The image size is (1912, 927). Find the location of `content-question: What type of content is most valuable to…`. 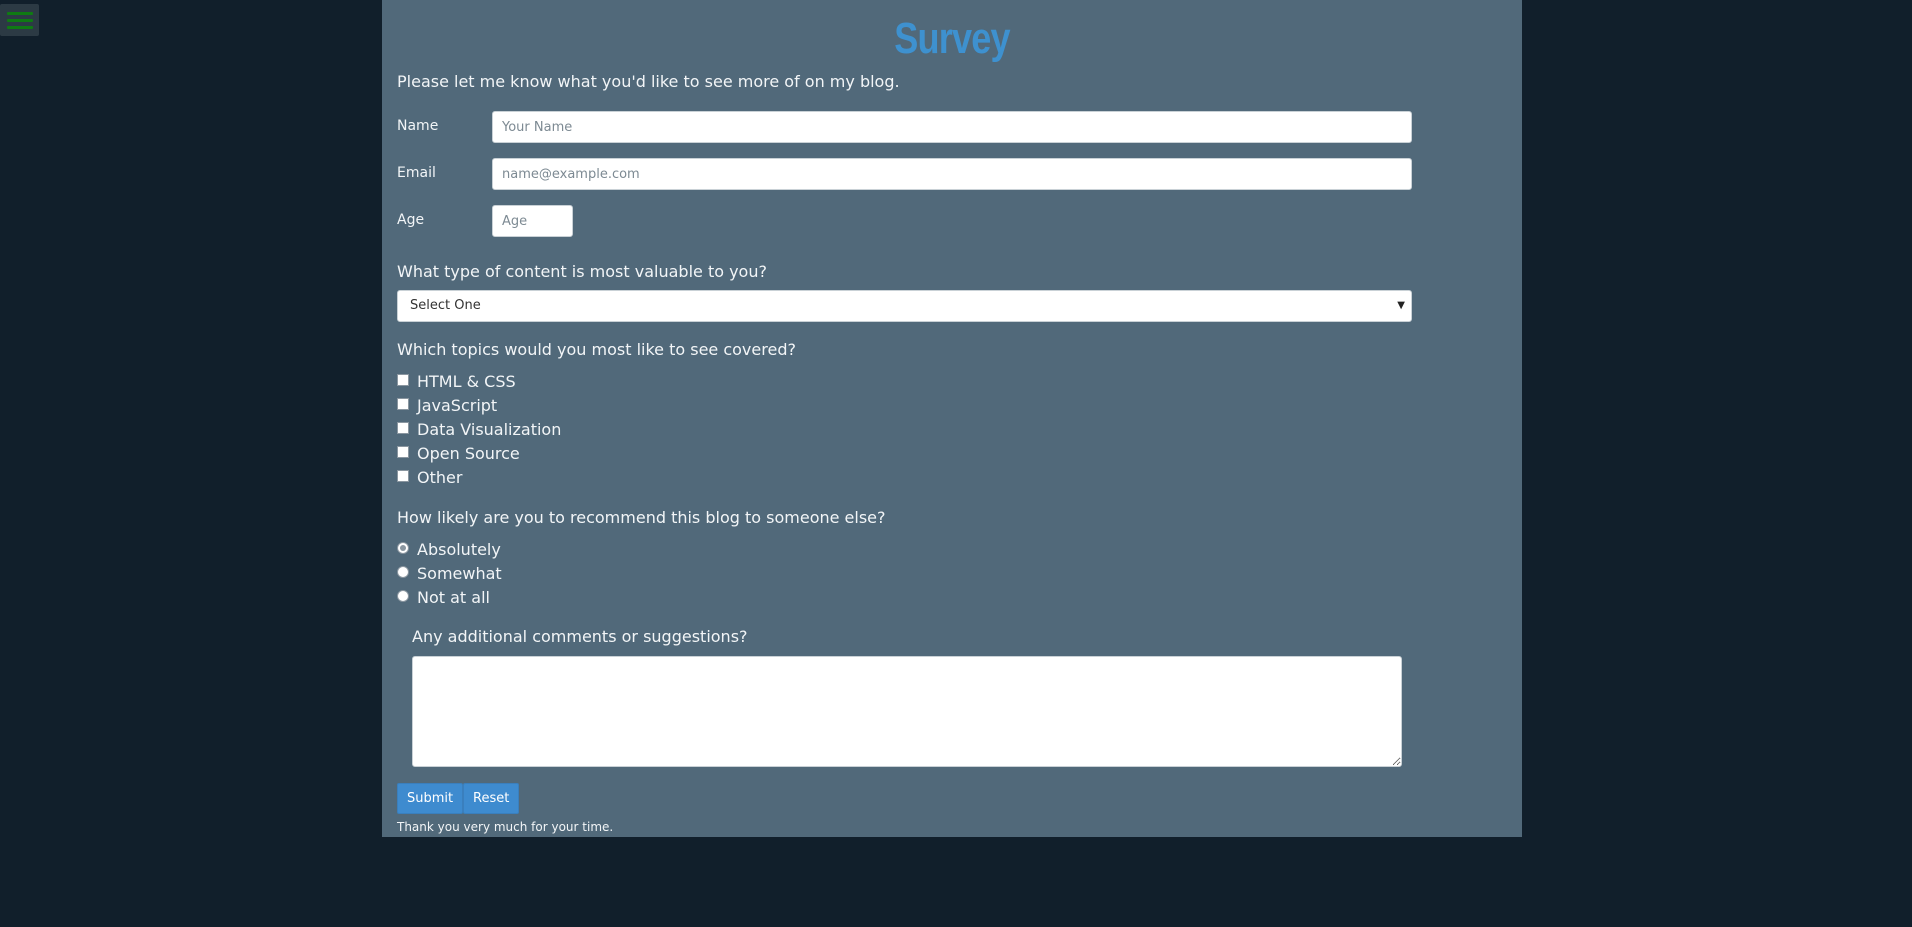

content-question: What type of content is most valuable to… is located at coordinates (582, 271).